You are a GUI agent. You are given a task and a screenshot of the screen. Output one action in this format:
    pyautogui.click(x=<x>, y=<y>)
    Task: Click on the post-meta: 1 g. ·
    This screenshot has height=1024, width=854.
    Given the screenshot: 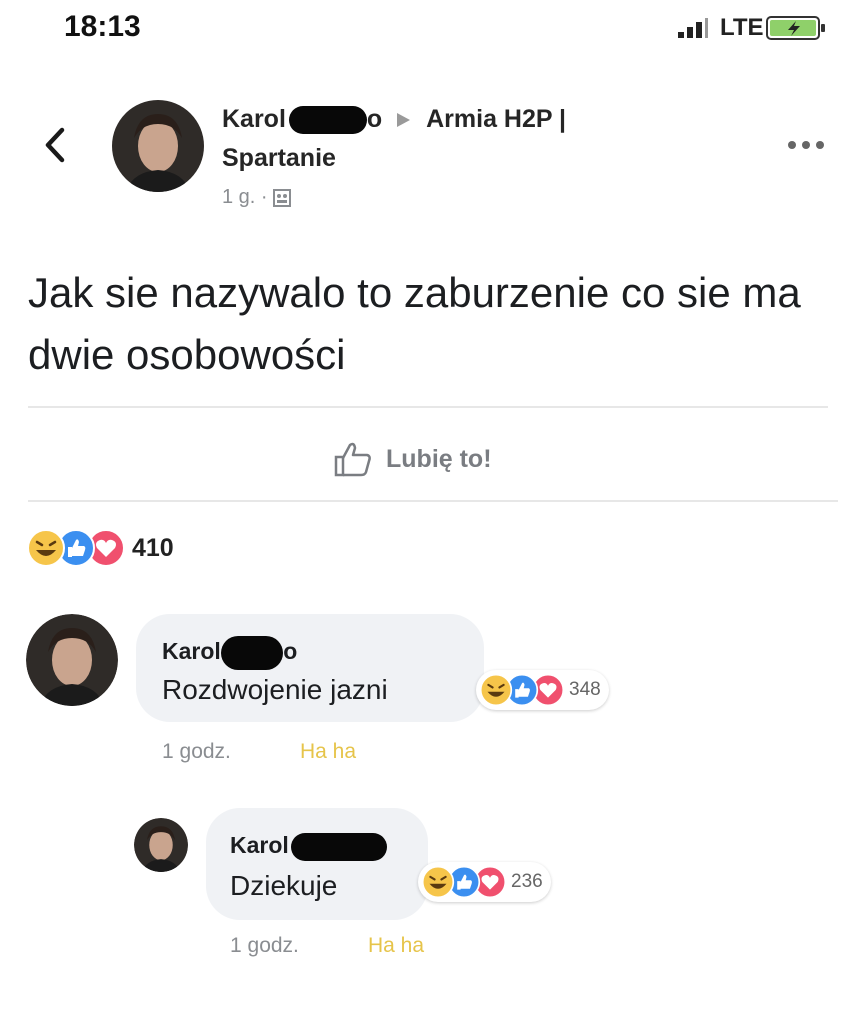 What is the action you would take?
    pyautogui.click(x=257, y=197)
    